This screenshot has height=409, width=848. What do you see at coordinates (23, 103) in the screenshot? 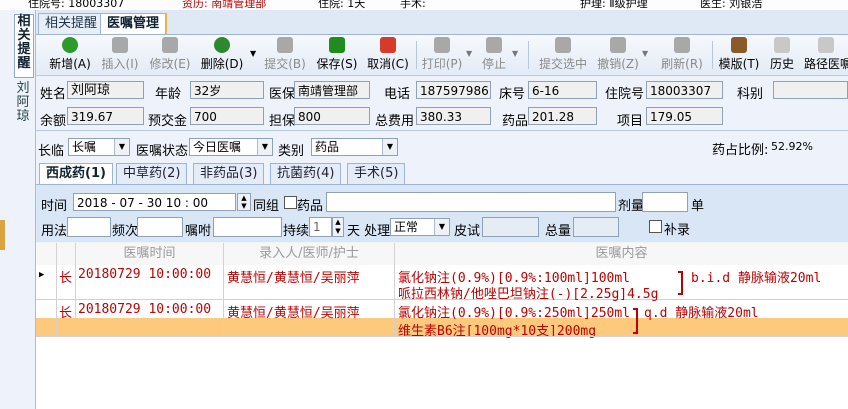
I see `left-tab-patient: 刘阿琼` at bounding box center [23, 103].